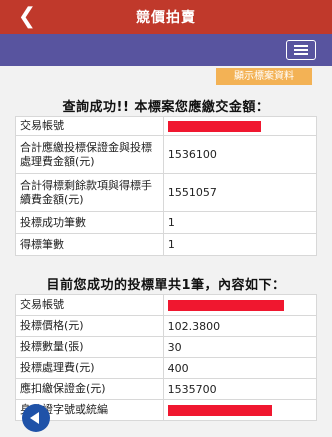 This screenshot has height=437, width=332. What do you see at coordinates (240, 410) in the screenshot?
I see `id-redaction` at bounding box center [240, 410].